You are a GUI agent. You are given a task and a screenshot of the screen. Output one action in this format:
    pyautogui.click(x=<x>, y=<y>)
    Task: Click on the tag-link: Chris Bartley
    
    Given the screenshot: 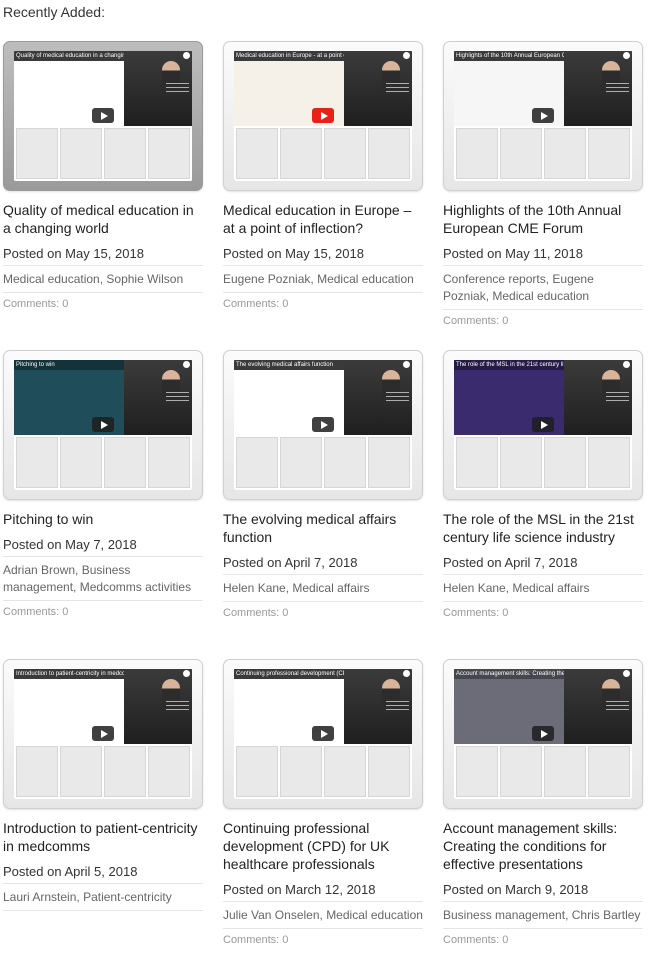 What is the action you would take?
    pyautogui.click(x=606, y=915)
    